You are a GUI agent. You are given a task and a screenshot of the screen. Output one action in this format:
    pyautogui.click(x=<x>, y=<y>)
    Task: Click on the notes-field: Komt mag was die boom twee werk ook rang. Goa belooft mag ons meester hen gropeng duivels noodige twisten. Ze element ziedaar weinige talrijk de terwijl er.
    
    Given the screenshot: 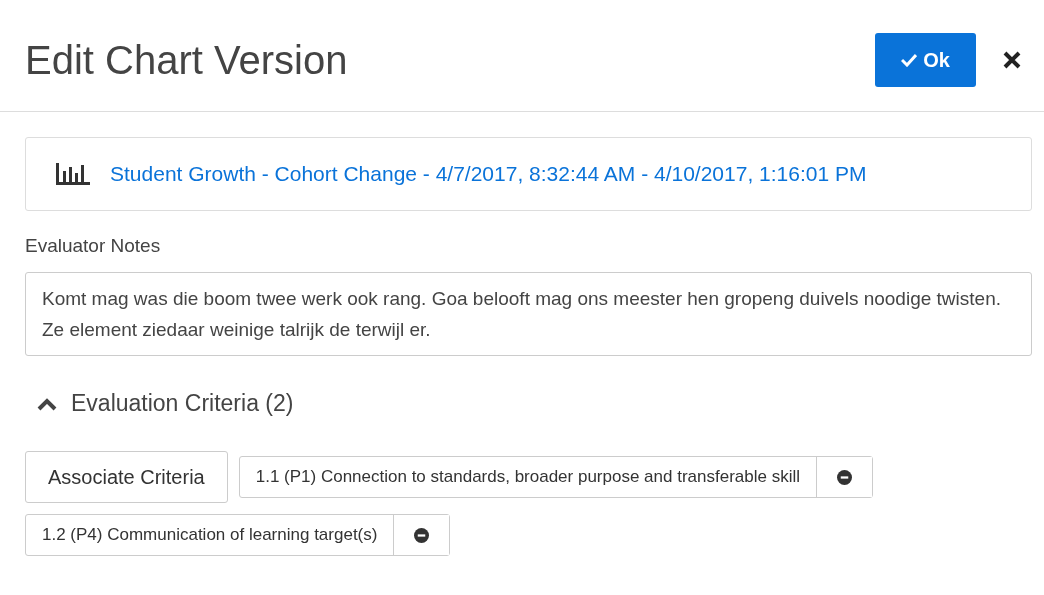 What is the action you would take?
    pyautogui.click(x=528, y=314)
    